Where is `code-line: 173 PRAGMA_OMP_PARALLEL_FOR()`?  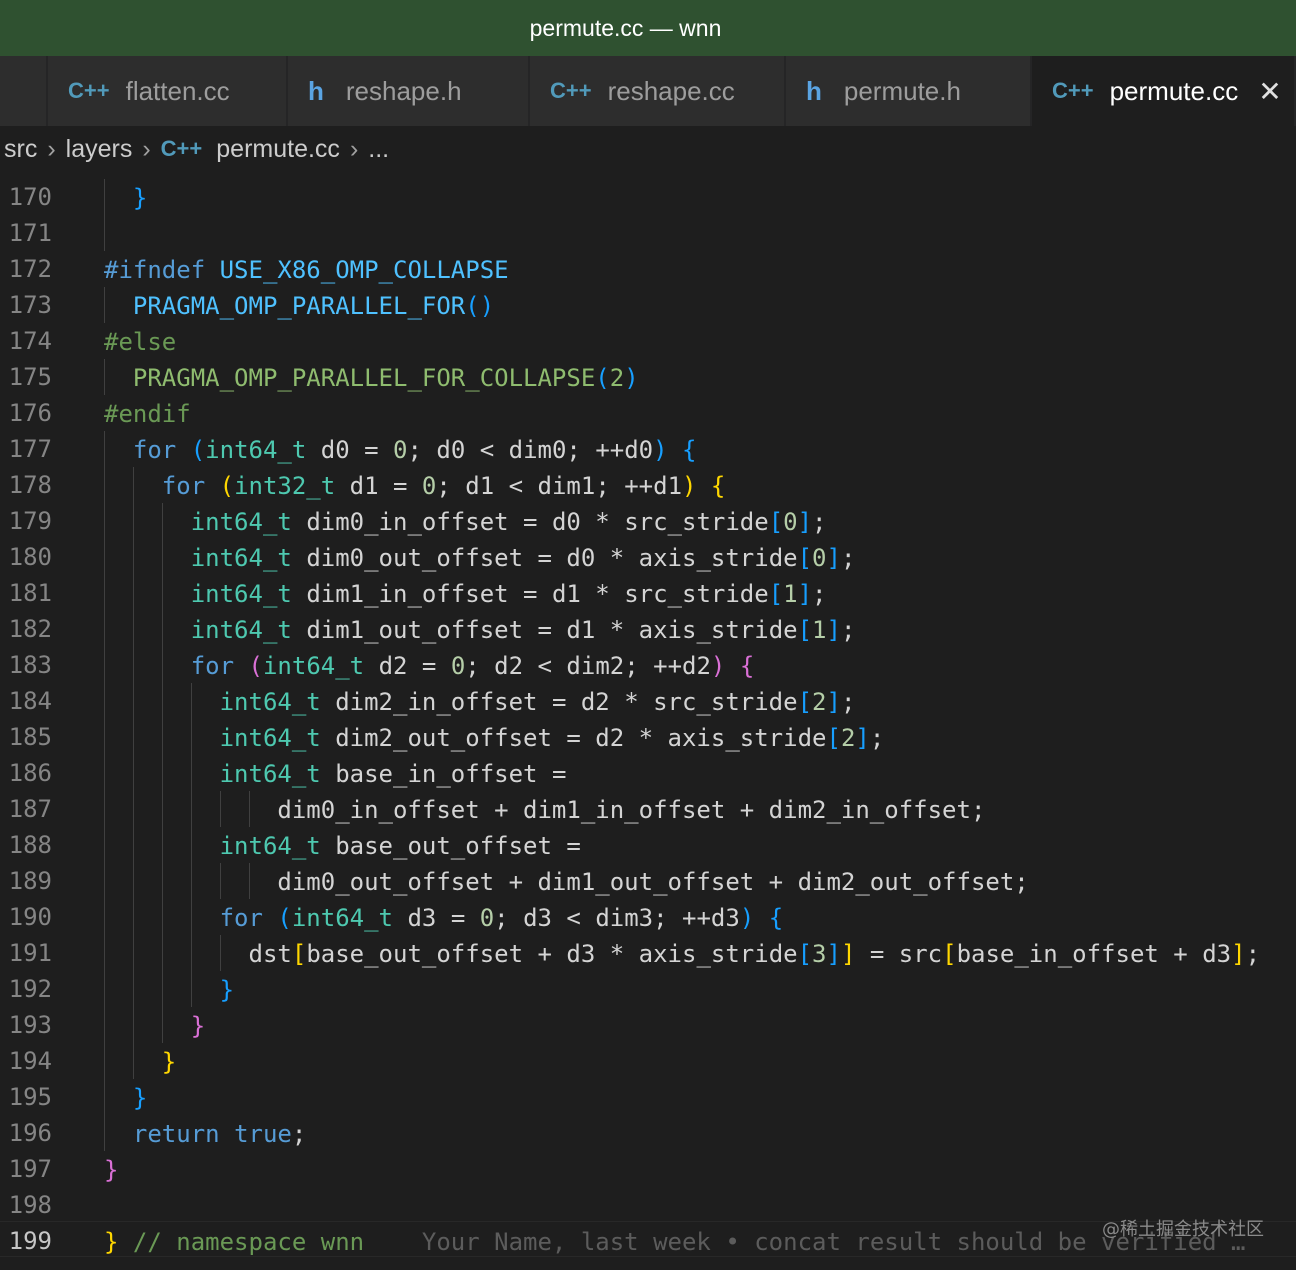 code-line: 173 PRAGMA_OMP_PARALLEL_FOR() is located at coordinates (648, 305).